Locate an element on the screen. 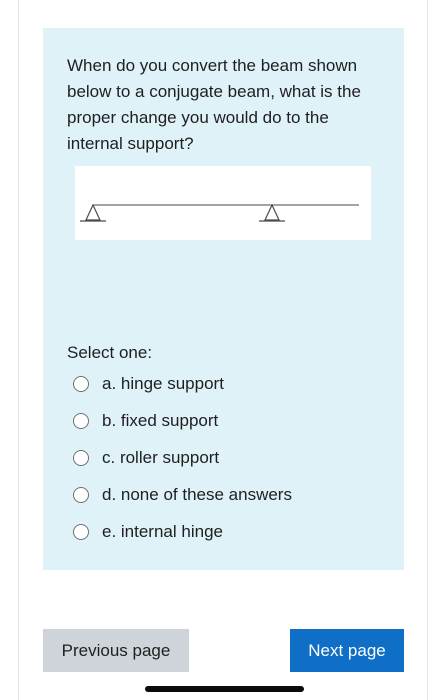 The image size is (446, 700). beam-figure is located at coordinates (223, 203).